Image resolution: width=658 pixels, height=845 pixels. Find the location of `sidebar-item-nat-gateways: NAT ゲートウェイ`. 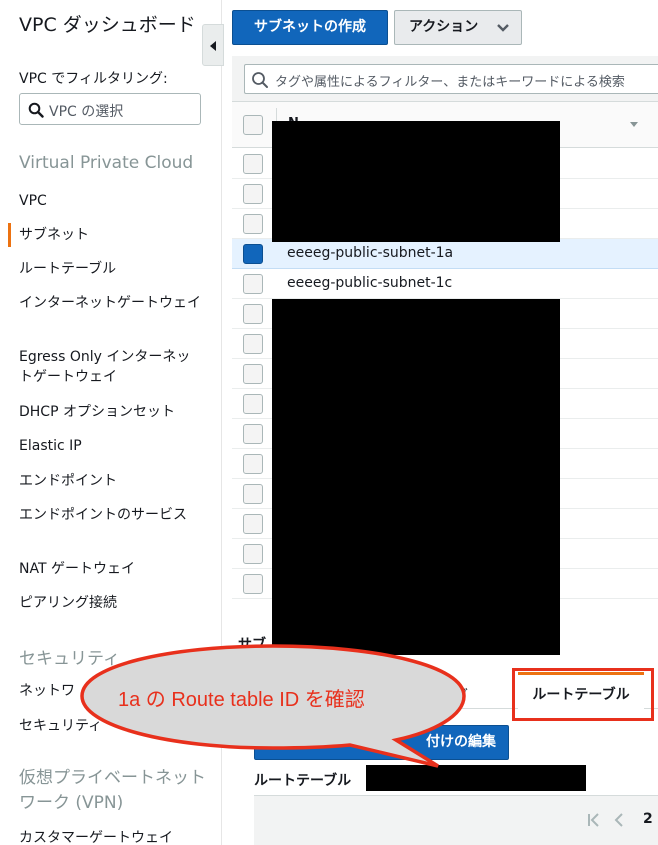

sidebar-item-nat-gateways: NAT ゲートウェイ is located at coordinates (111, 569).